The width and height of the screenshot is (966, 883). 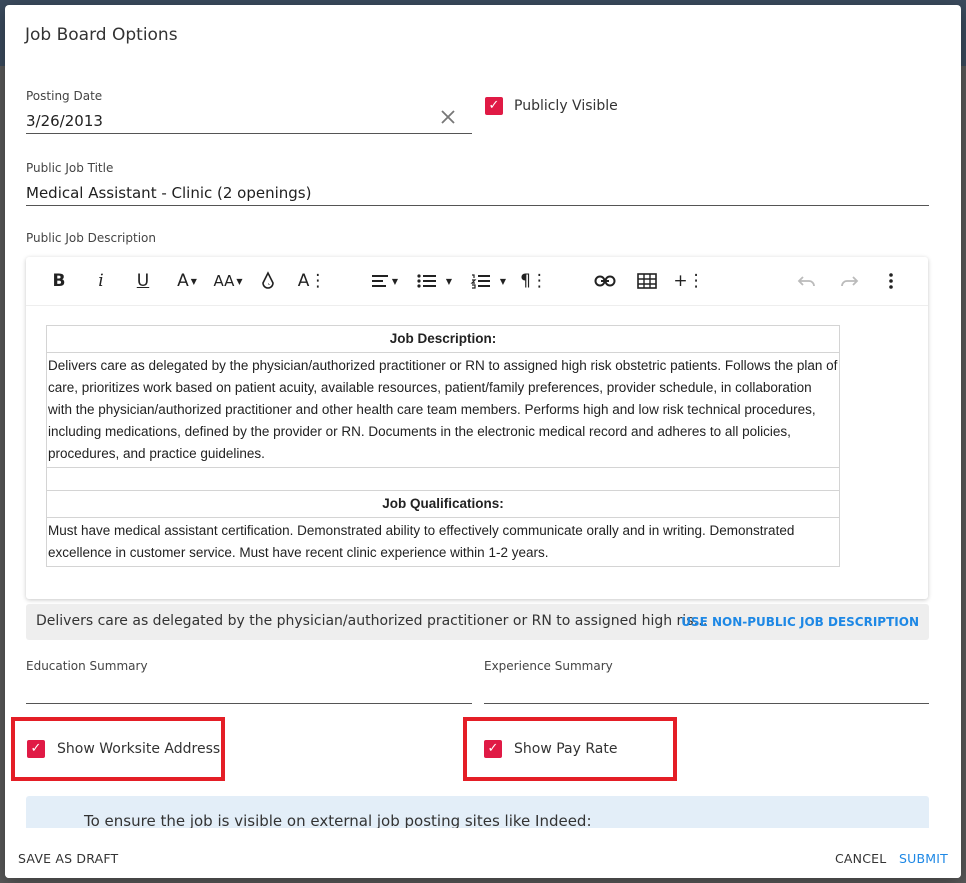 What do you see at coordinates (59, 281) in the screenshot?
I see `bold-button: B` at bounding box center [59, 281].